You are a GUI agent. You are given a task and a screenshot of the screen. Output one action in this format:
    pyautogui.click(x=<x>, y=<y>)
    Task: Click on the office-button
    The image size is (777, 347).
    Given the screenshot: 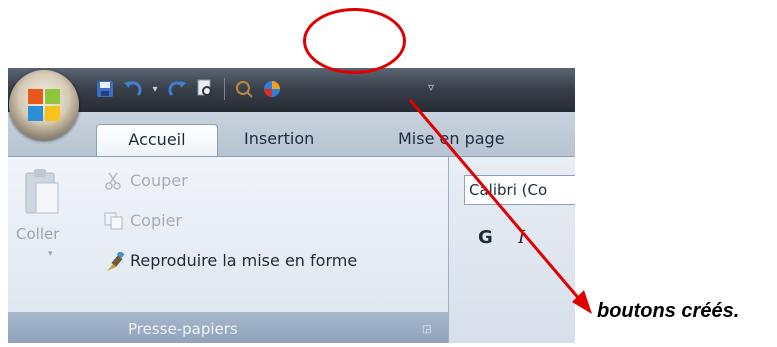 What is the action you would take?
    pyautogui.click(x=44, y=105)
    